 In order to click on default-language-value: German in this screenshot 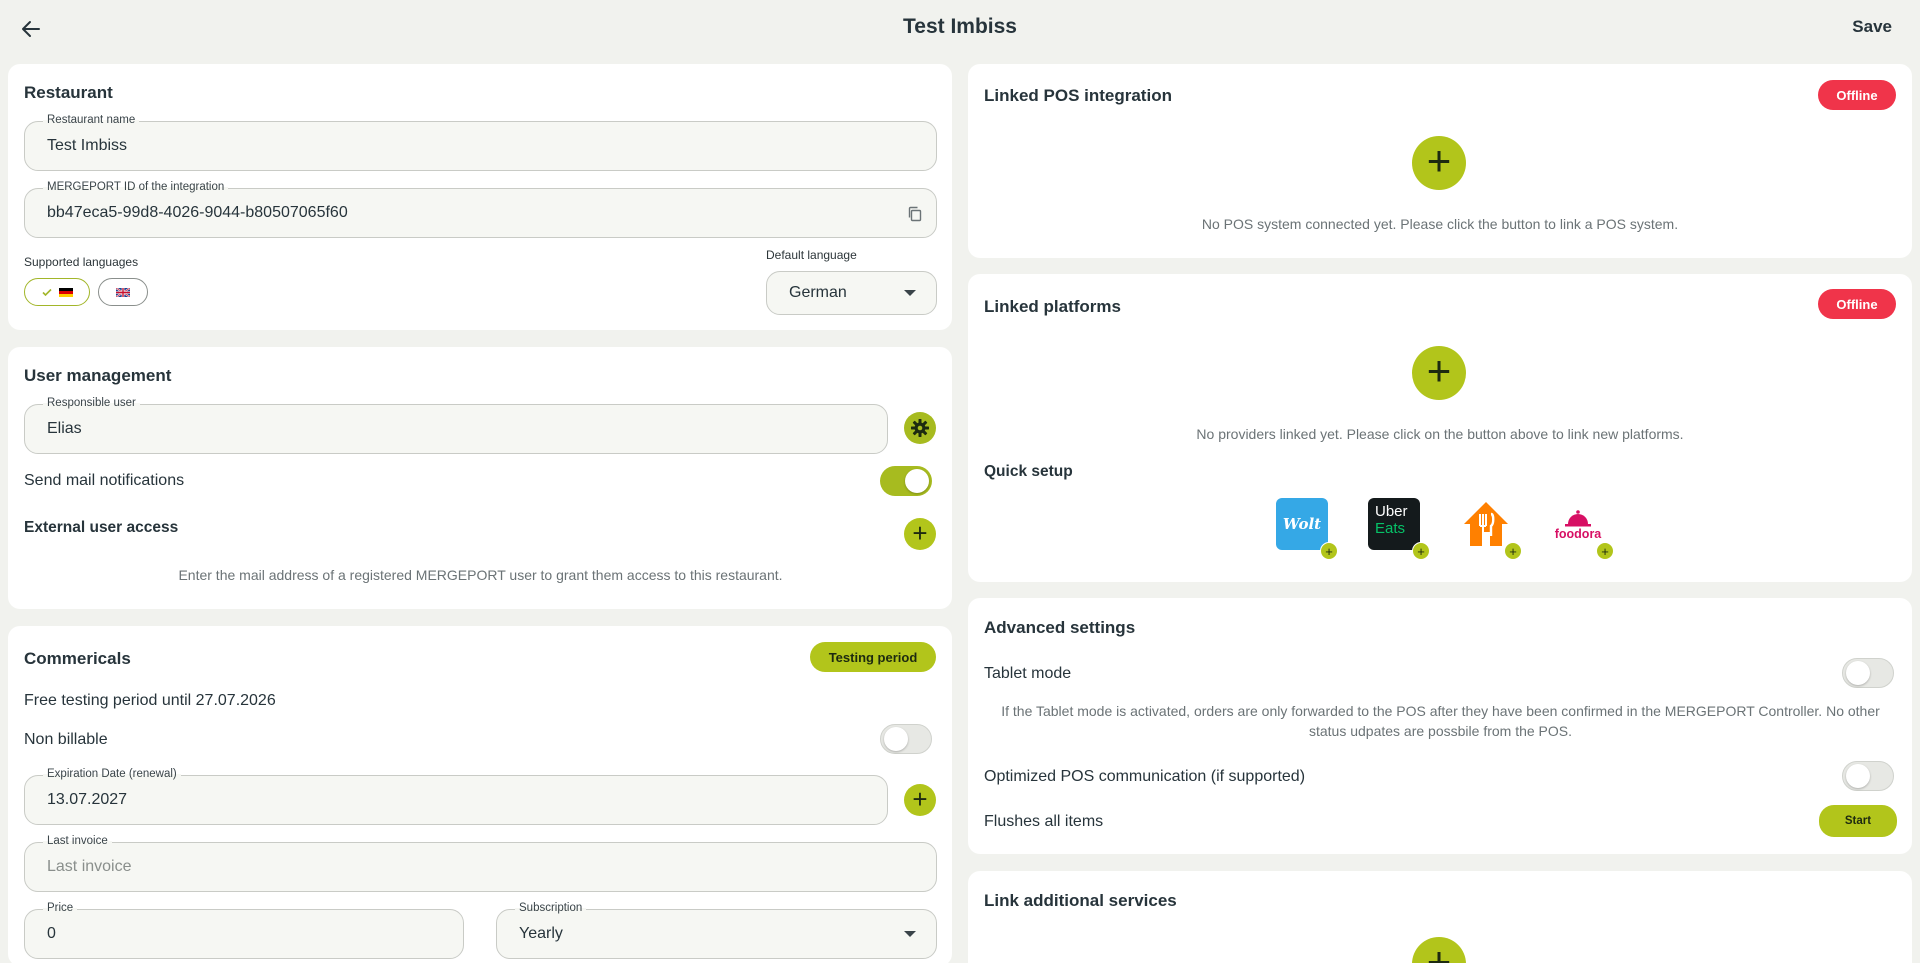, I will do `click(818, 292)`.